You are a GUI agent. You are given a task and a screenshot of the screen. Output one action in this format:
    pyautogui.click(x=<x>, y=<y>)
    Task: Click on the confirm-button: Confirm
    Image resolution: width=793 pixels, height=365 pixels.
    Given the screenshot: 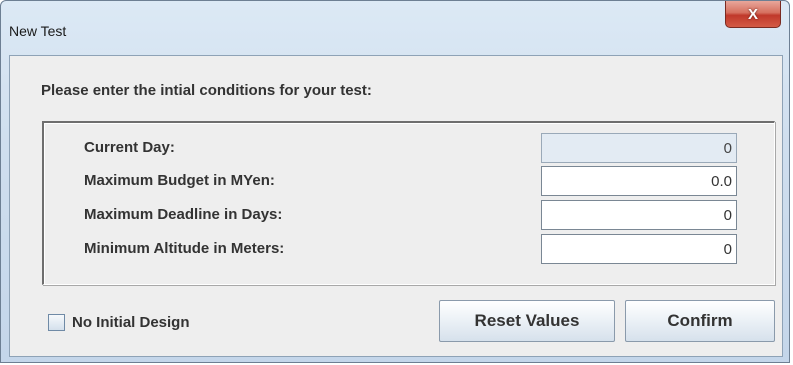 What is the action you would take?
    pyautogui.click(x=700, y=321)
    